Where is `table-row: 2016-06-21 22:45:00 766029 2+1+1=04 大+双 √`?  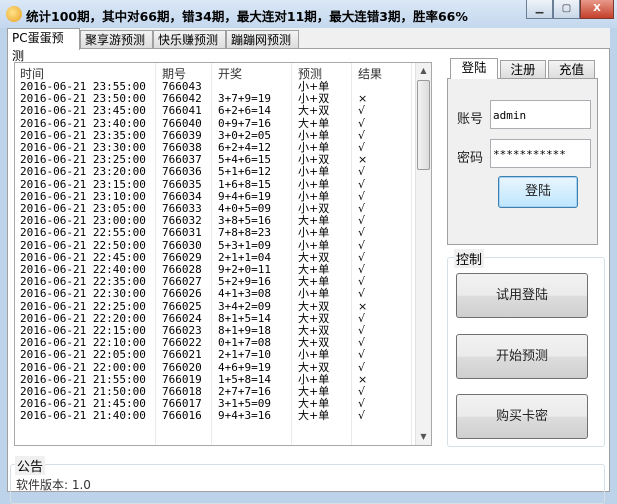 table-row: 2016-06-21 22:45:00 766029 2+1+1=04 大+双 √ is located at coordinates (215, 257).